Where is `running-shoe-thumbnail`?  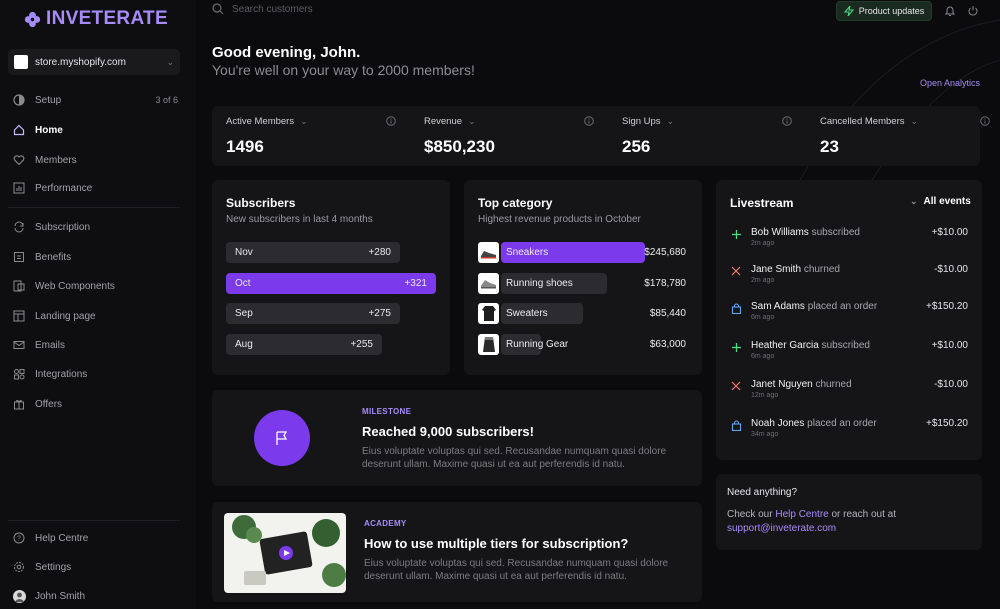
running-shoe-thumbnail is located at coordinates (488, 283).